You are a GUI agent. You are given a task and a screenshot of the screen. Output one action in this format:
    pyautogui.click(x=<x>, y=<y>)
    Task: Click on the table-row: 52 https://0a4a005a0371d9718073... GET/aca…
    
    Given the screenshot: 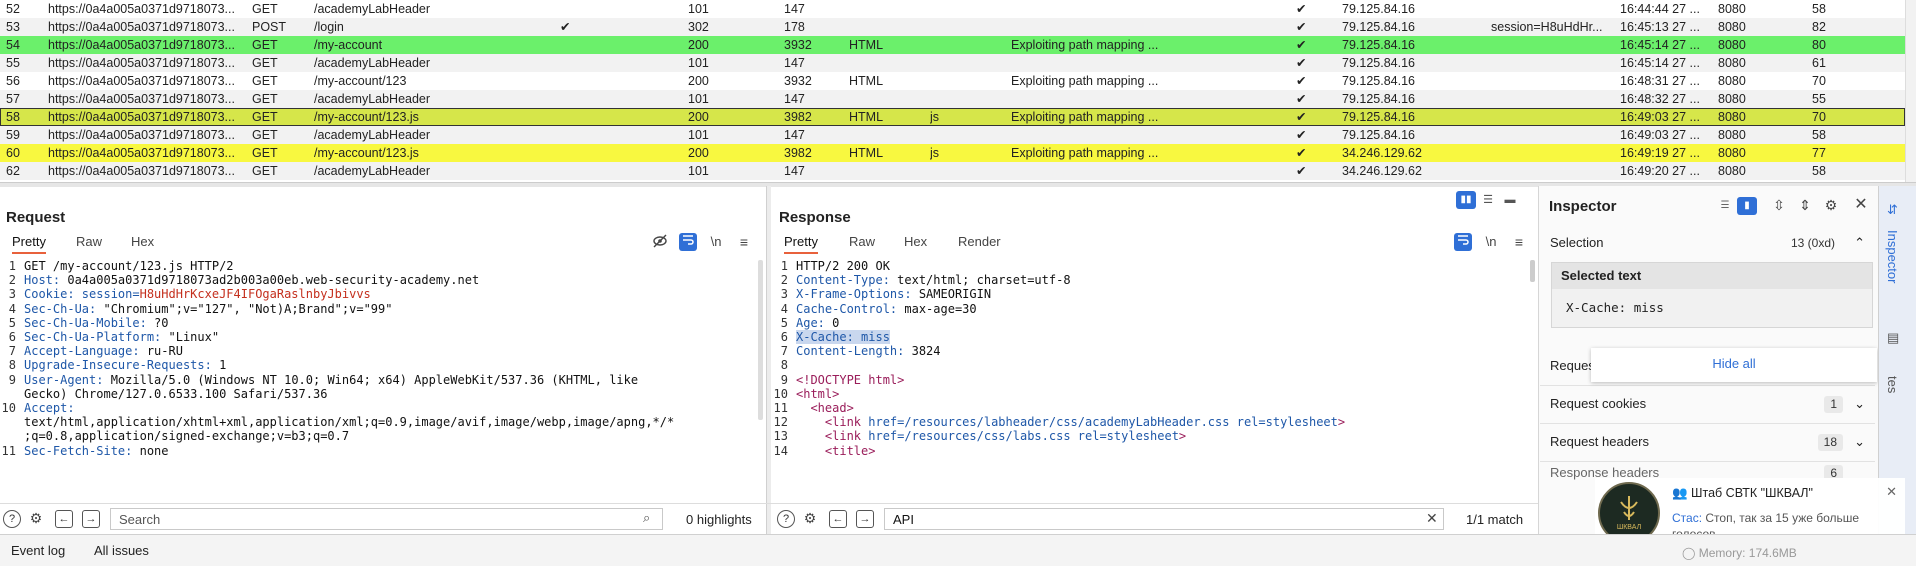 What is the action you would take?
    pyautogui.click(x=952, y=9)
    